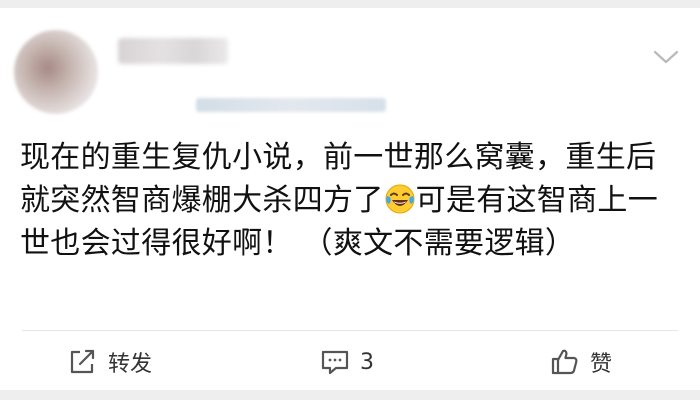 Image resolution: width=700 pixels, height=400 pixels. I want to click on like-label: 赞, so click(601, 364).